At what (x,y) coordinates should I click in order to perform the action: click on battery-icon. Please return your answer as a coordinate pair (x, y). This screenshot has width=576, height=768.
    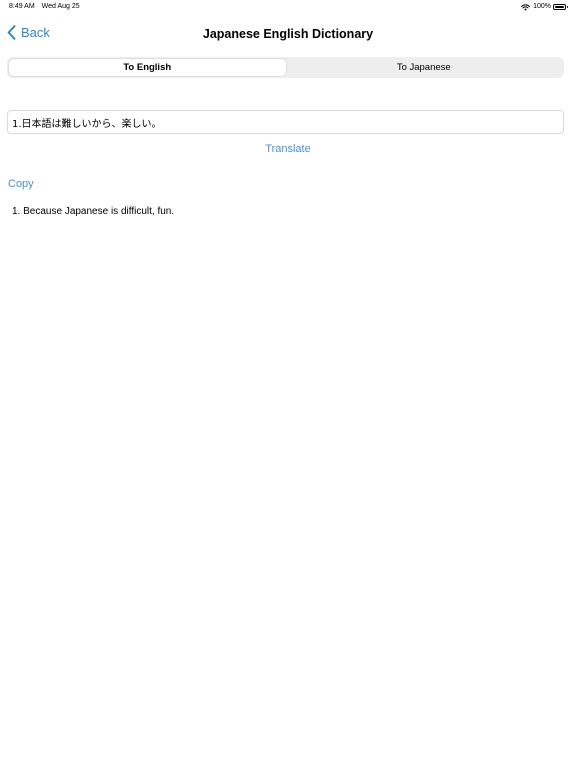
    Looking at the image, I should click on (560, 7).